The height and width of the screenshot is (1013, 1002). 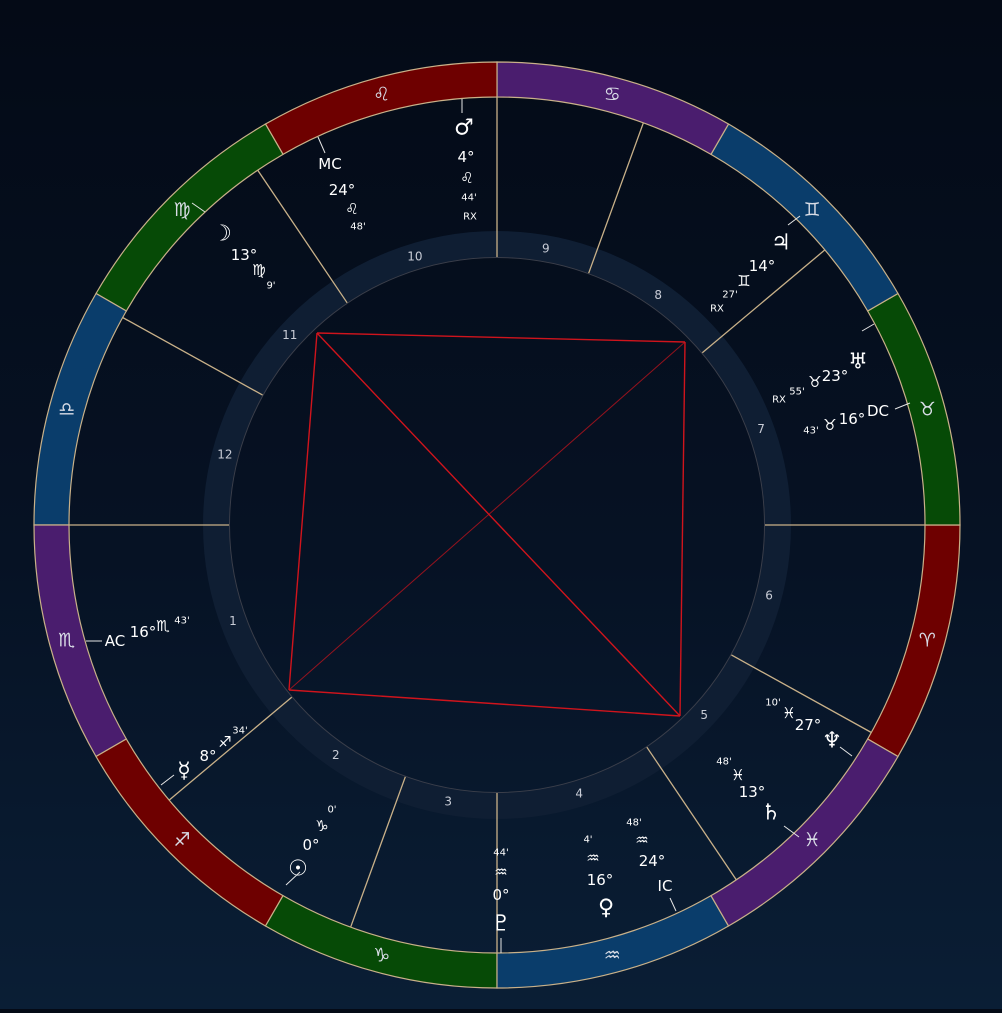 I want to click on angle-mc-label: MC, so click(x=329, y=164).